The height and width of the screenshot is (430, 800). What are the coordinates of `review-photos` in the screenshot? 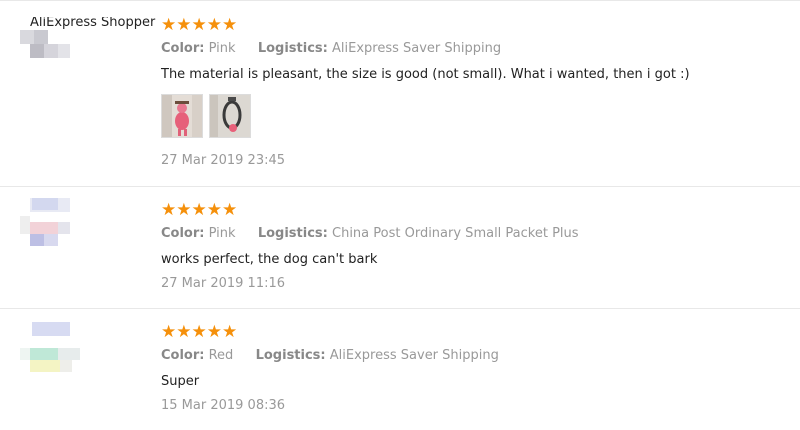 It's located at (206, 116).